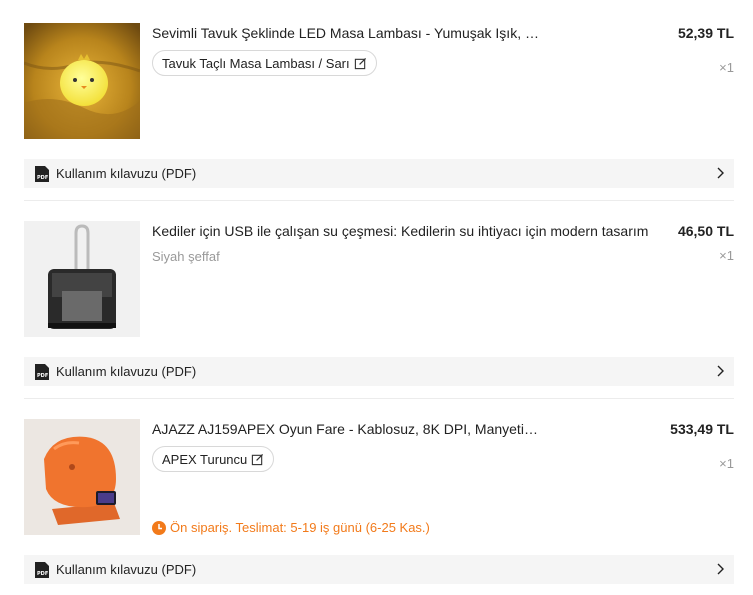  I want to click on product-image-chick-lamp, so click(82, 81).